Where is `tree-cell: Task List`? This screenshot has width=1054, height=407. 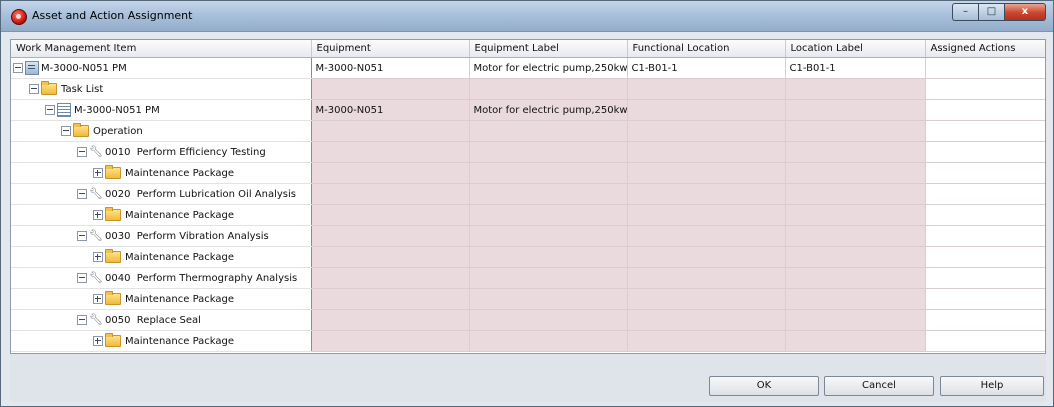 tree-cell: Task List is located at coordinates (161, 89).